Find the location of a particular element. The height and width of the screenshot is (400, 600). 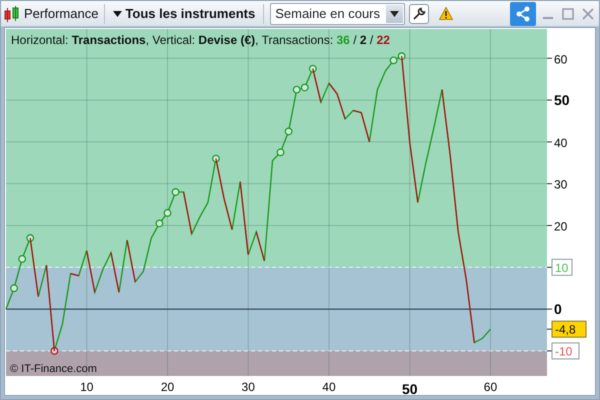

y-axis-label: 0 is located at coordinates (558, 309).